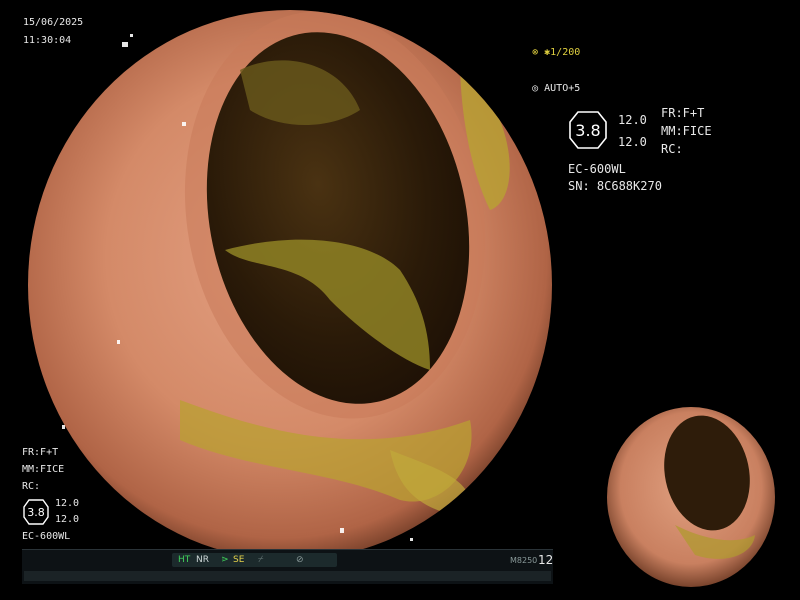 The image size is (800, 600). What do you see at coordinates (261, 560) in the screenshot?
I see `freeze-icon: ⌿` at bounding box center [261, 560].